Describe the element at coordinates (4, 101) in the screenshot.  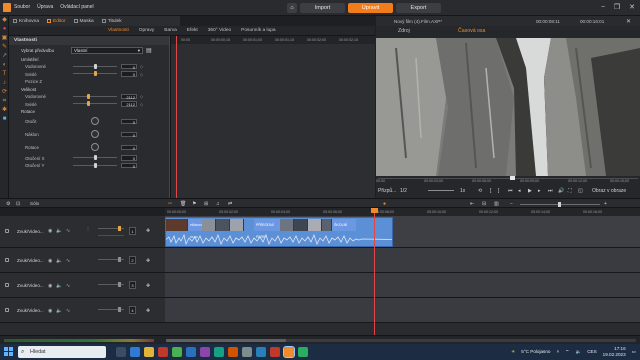
I see `crop-tool-icon: ⌗` at that location.